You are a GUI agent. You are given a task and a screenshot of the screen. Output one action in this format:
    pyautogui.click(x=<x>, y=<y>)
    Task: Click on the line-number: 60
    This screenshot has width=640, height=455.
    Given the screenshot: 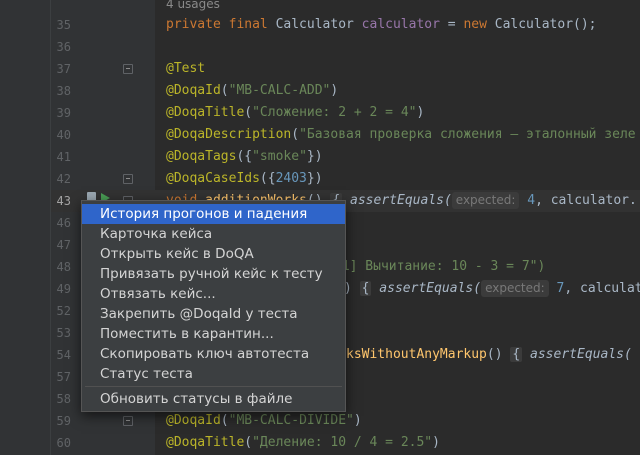 What is the action you would take?
    pyautogui.click(x=63, y=443)
    